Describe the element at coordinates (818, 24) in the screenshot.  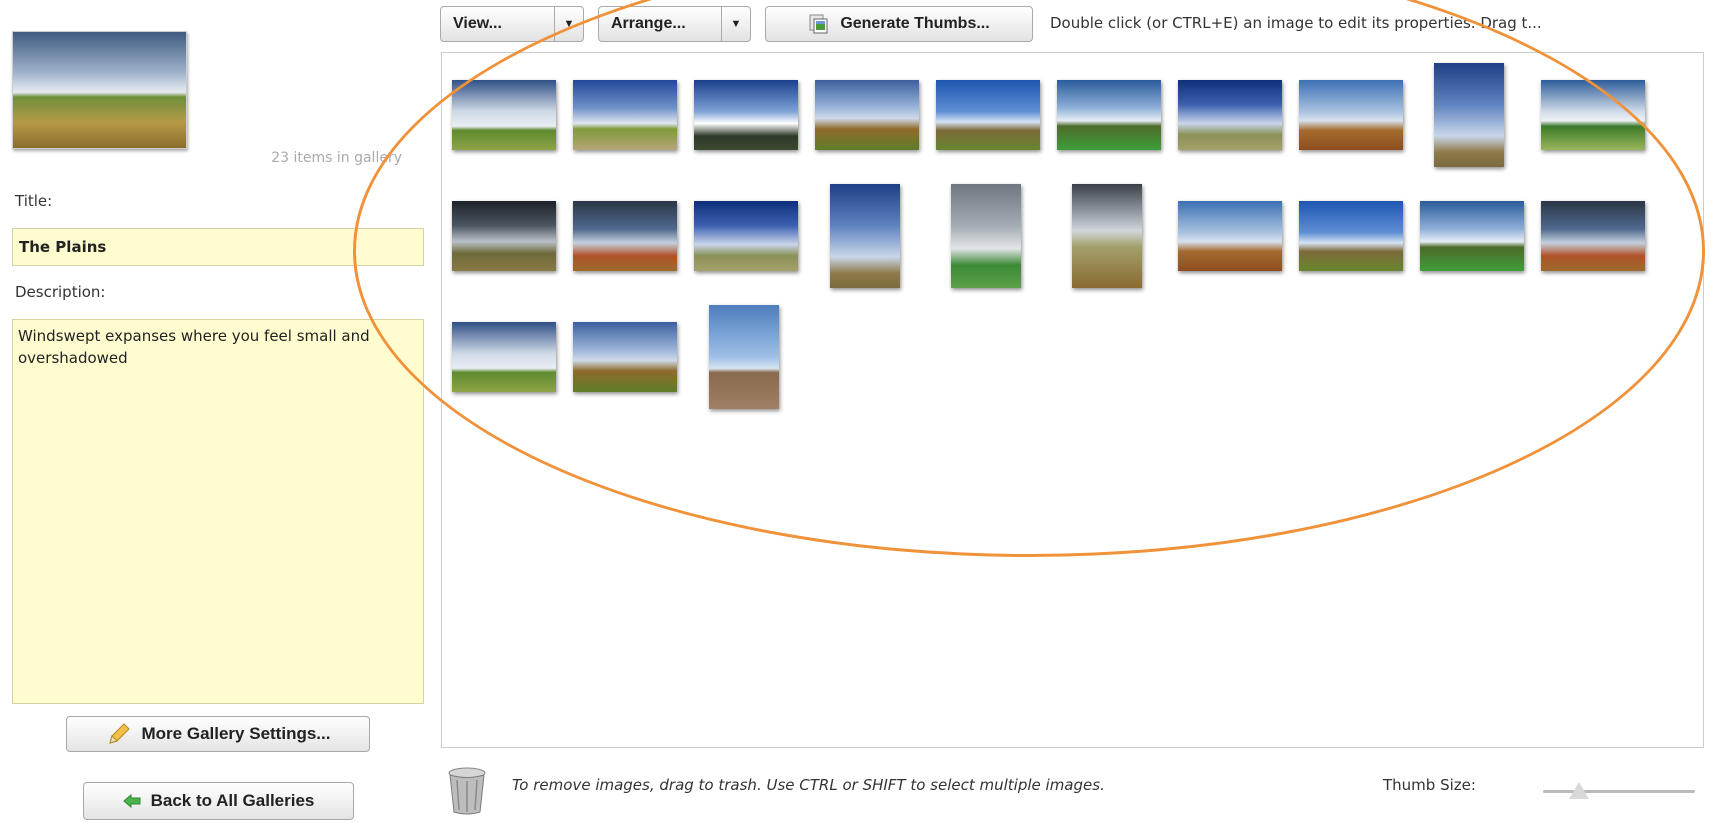
I see `thumbnails-icon` at that location.